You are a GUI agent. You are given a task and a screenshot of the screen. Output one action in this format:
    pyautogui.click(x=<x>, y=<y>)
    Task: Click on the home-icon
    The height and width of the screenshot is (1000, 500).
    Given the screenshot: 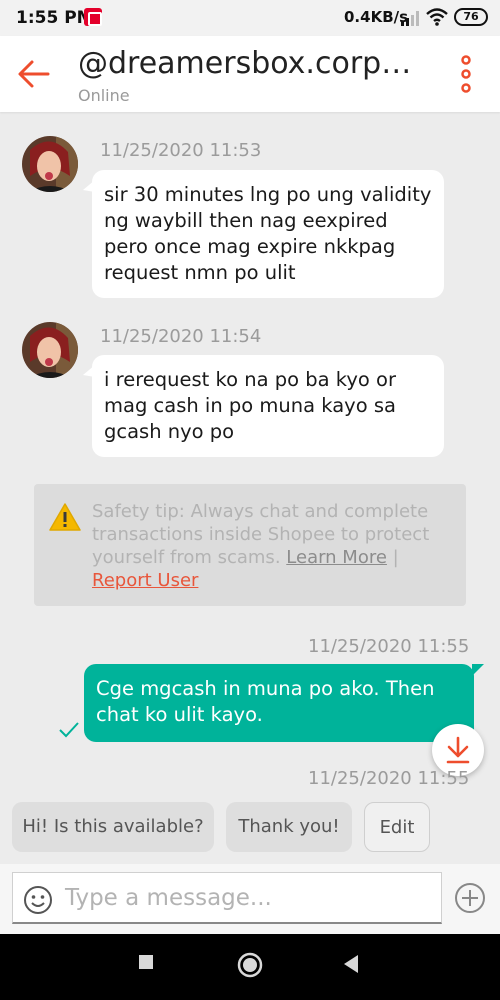 What is the action you would take?
    pyautogui.click(x=250, y=965)
    